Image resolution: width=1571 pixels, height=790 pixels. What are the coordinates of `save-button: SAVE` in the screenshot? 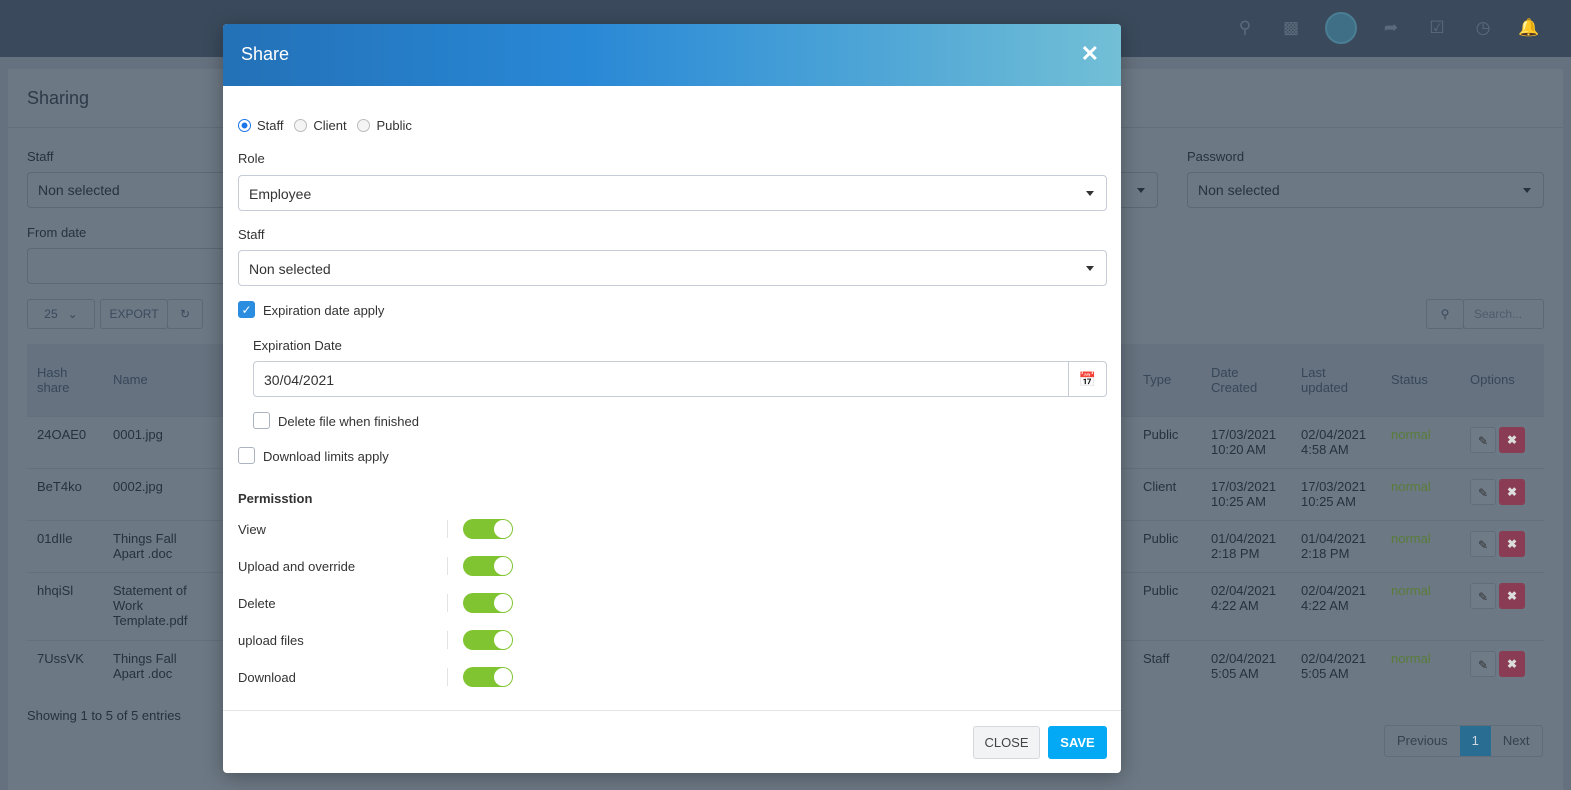 It's located at (1077, 742).